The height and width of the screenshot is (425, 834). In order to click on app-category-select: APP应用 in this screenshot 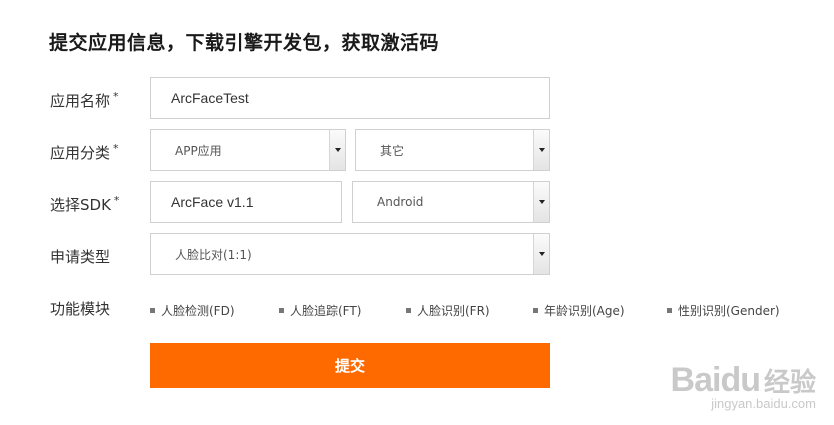, I will do `click(248, 150)`.